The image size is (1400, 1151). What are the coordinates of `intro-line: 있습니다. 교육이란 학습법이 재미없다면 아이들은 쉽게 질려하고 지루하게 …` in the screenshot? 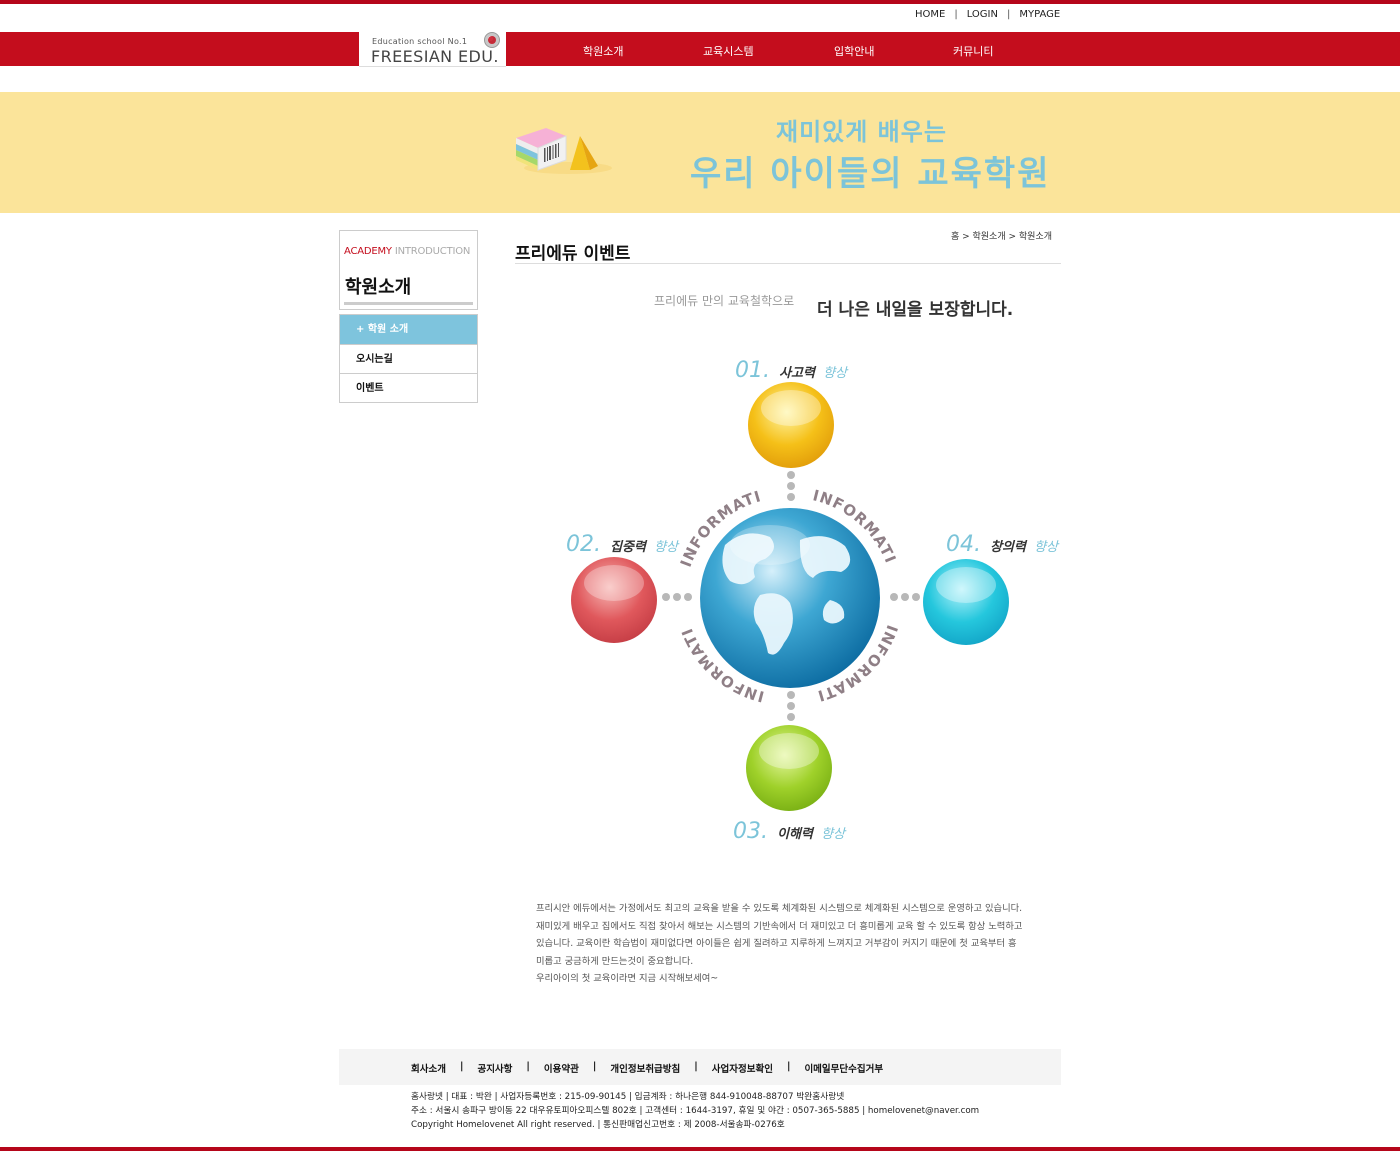 It's located at (776, 943).